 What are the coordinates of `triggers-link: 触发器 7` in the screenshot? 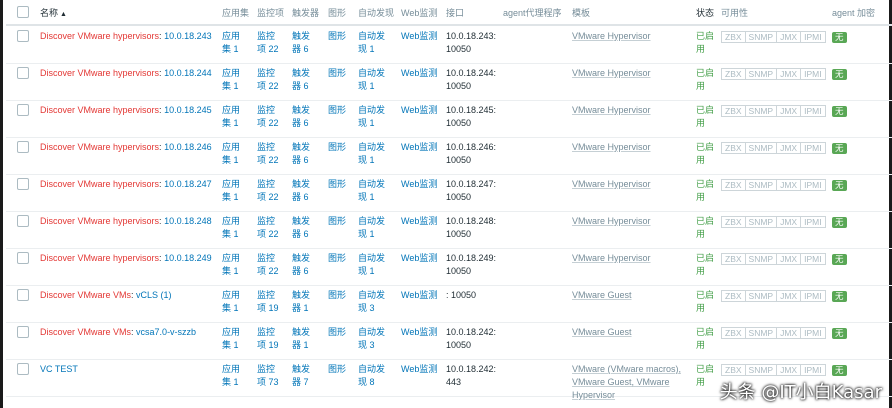 It's located at (309, 376).